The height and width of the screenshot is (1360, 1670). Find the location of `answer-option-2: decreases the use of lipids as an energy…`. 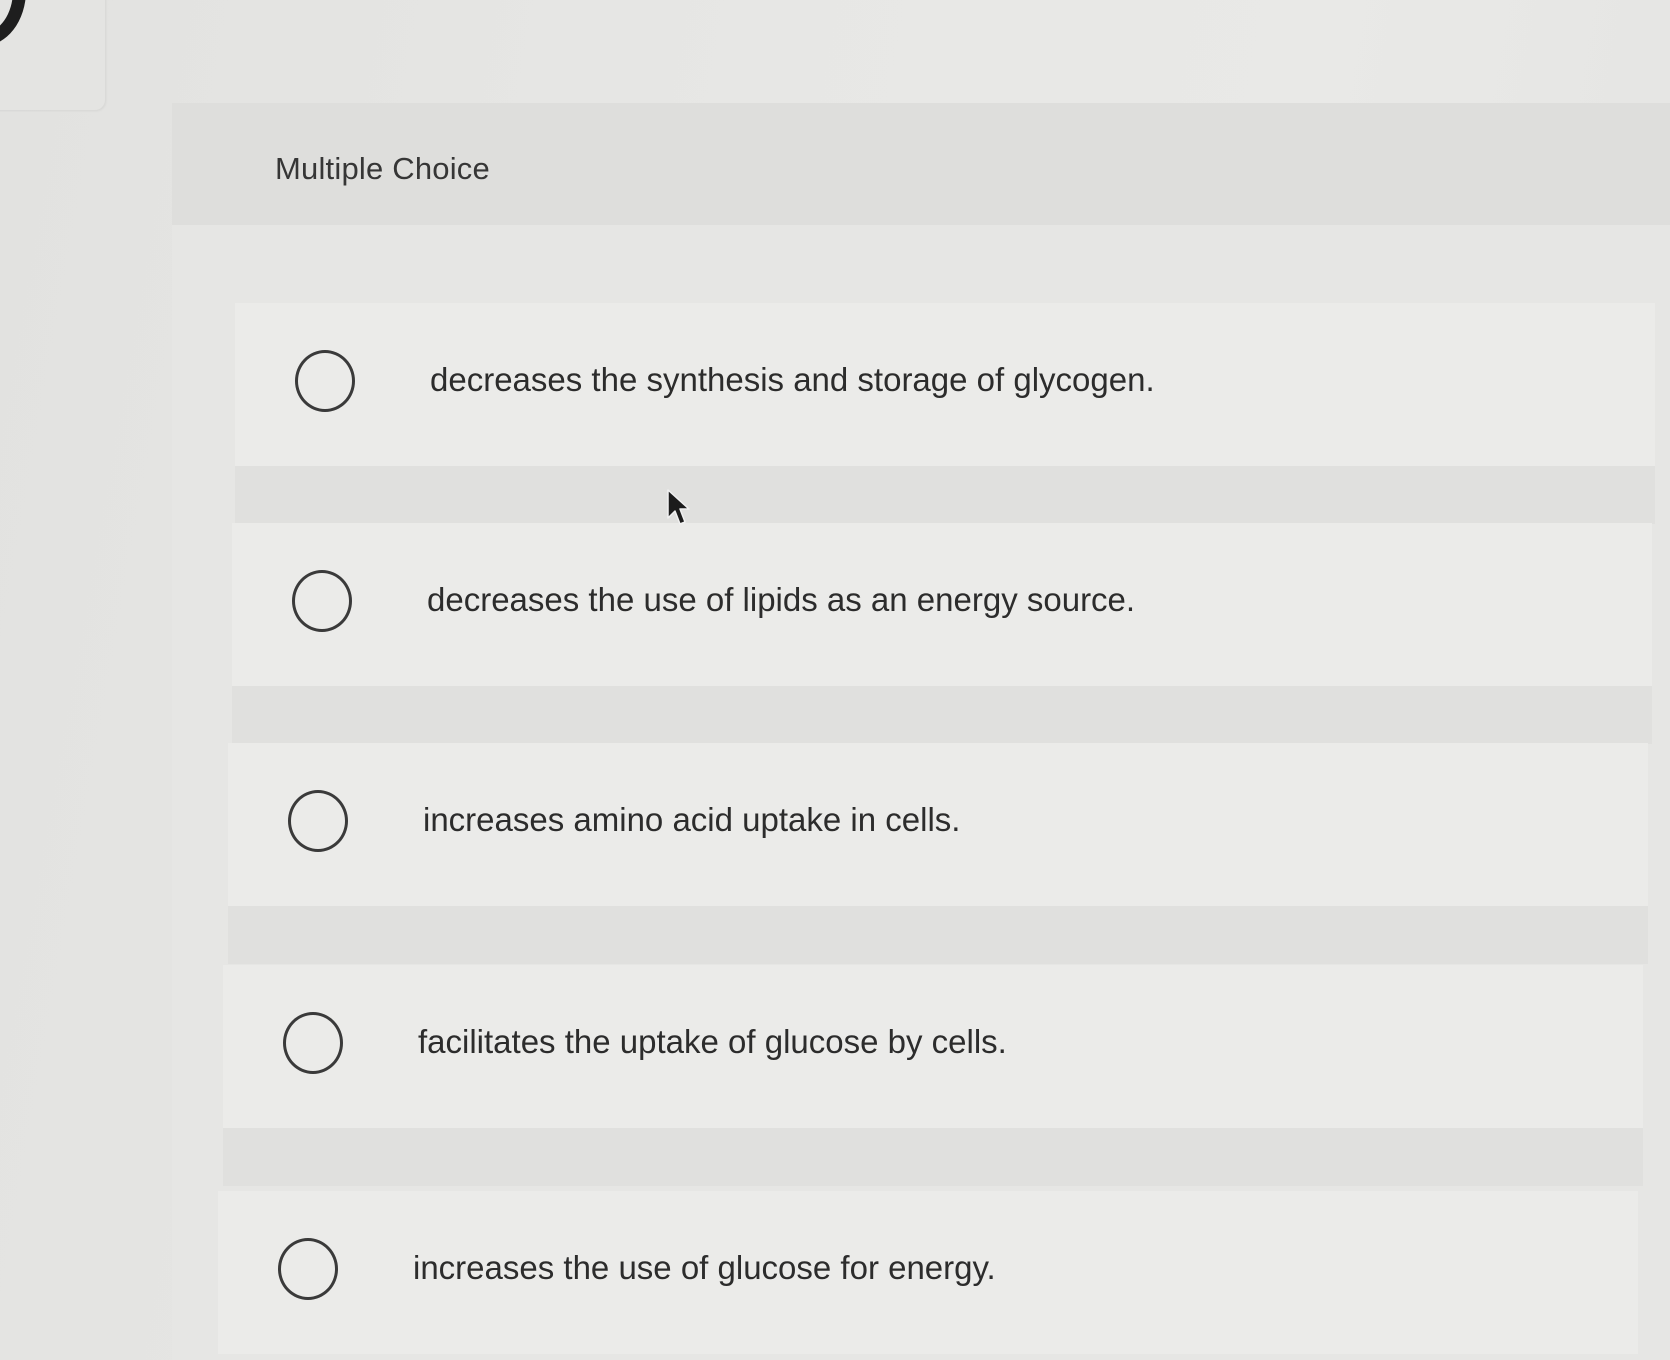

answer-option-2: decreases the use of lipids as an energy… is located at coordinates (942, 633).